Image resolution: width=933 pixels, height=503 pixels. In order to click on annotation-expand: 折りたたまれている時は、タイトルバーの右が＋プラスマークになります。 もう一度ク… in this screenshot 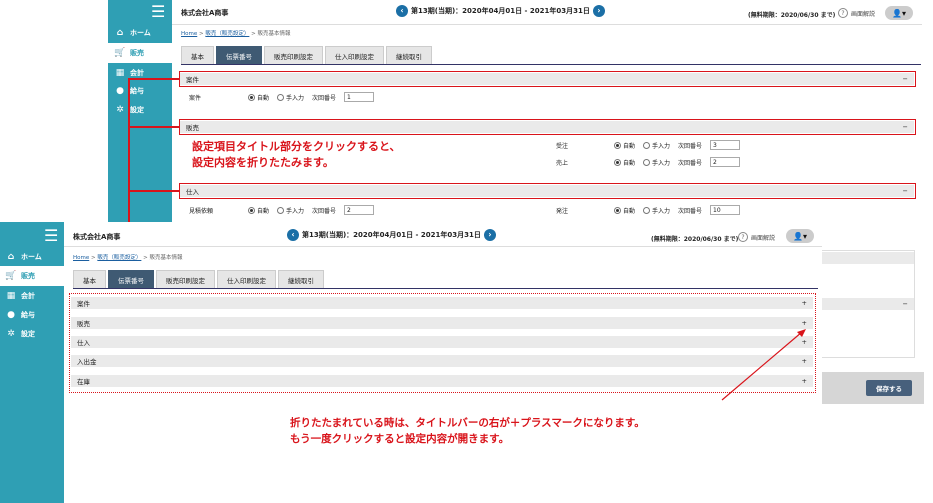, I will do `click(467, 431)`.